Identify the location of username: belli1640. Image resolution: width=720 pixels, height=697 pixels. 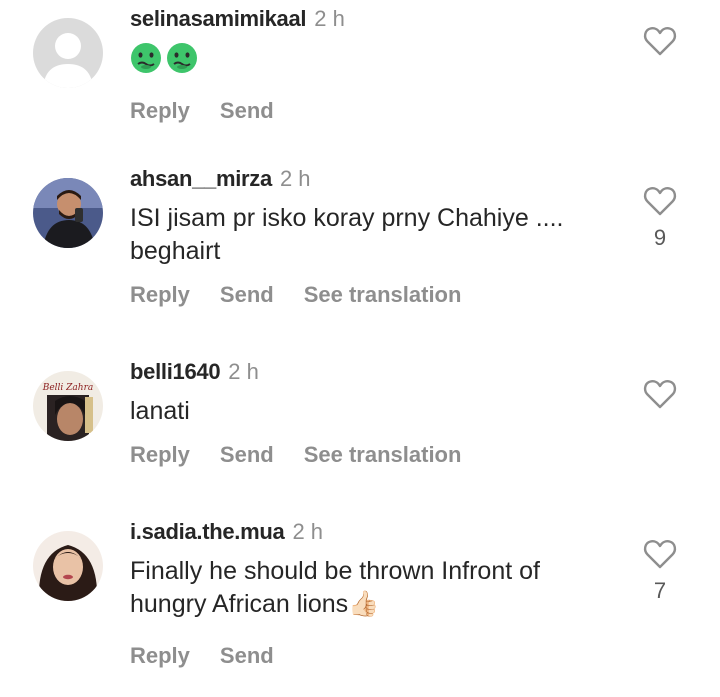
(175, 371).